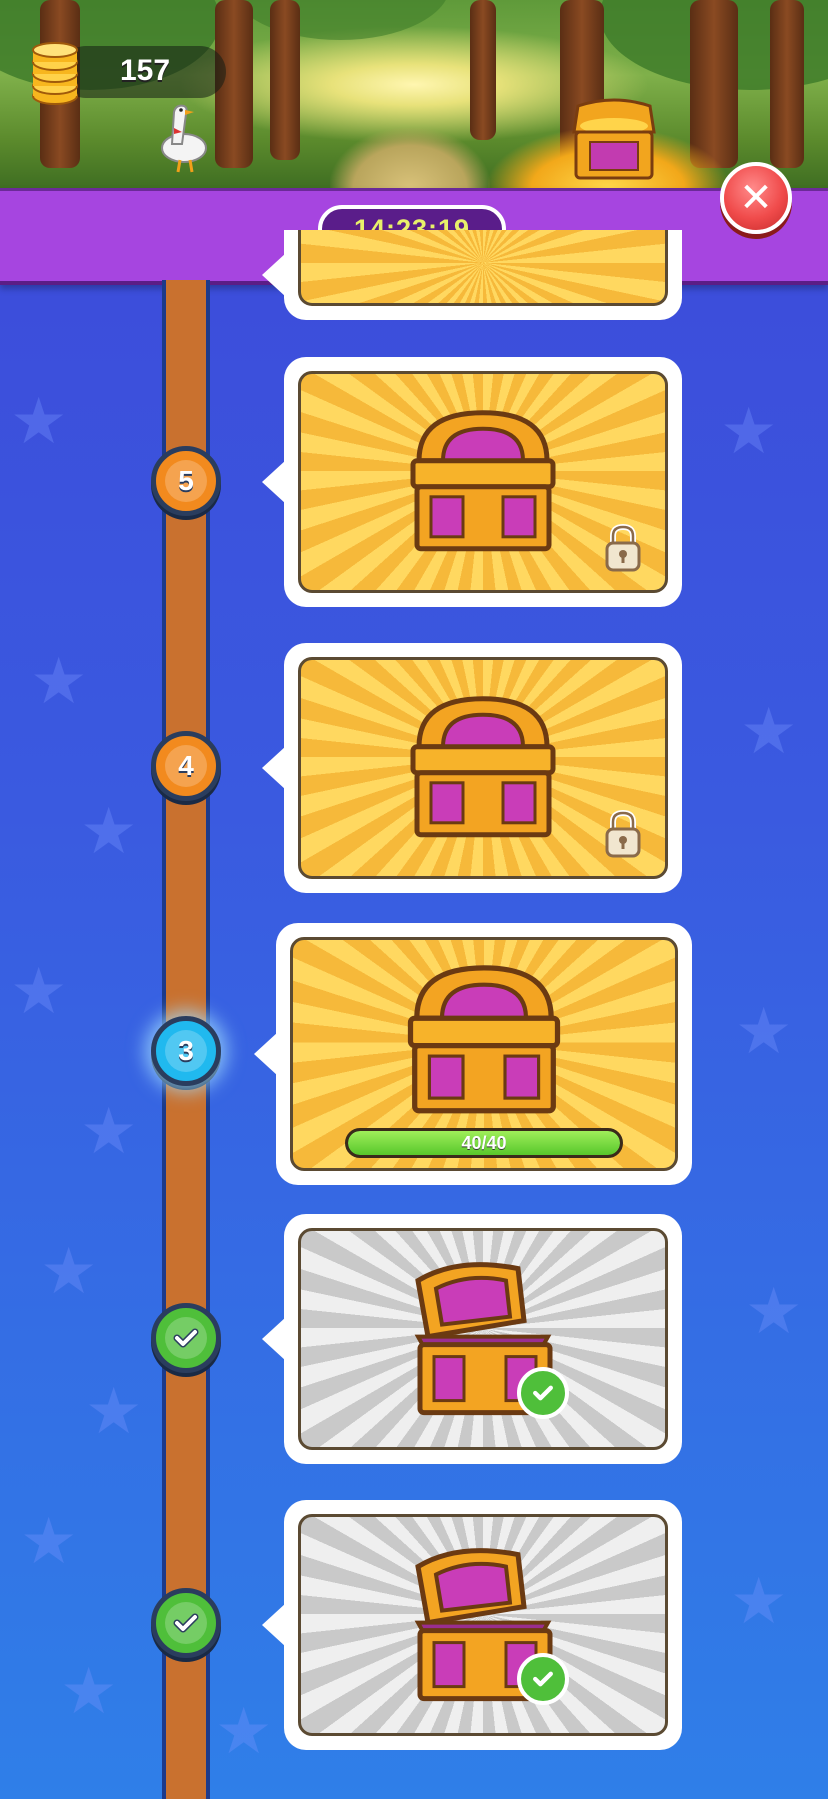  I want to click on close-button: ✕, so click(756, 198).